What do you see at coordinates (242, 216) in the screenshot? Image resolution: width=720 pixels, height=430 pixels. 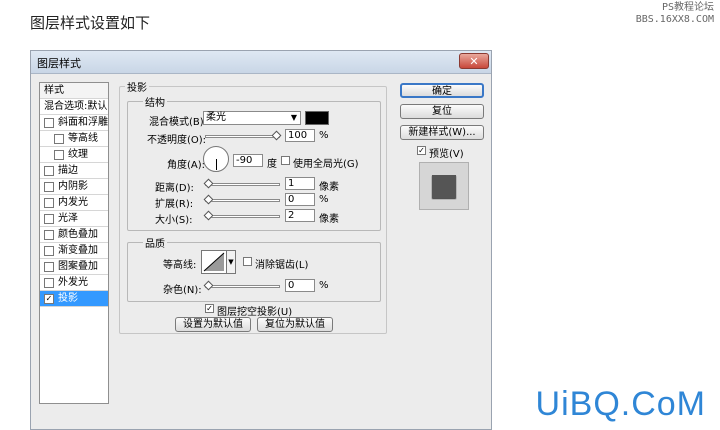 I see `size-slider-track` at bounding box center [242, 216].